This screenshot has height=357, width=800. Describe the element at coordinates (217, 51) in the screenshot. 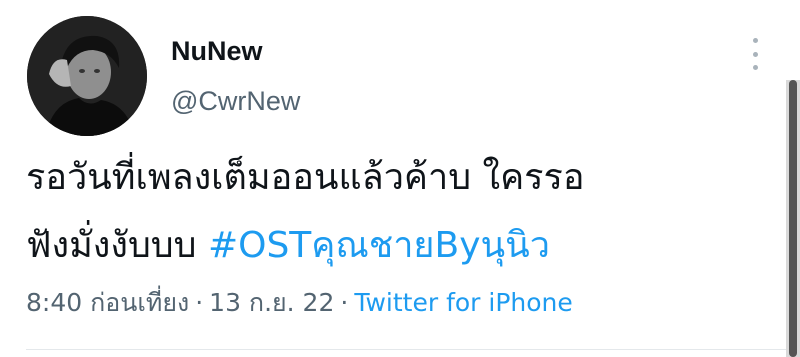

I see `display-name: NuNew` at that location.